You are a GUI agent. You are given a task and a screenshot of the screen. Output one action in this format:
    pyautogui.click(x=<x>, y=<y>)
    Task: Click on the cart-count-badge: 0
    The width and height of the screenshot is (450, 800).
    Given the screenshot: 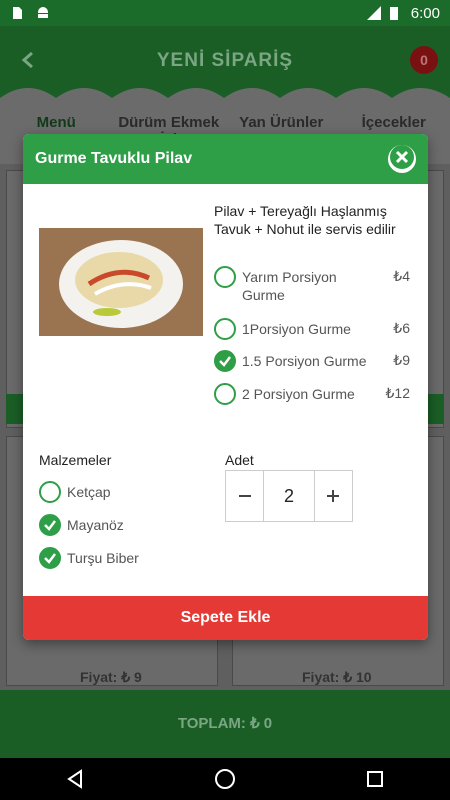 What is the action you would take?
    pyautogui.click(x=424, y=60)
    